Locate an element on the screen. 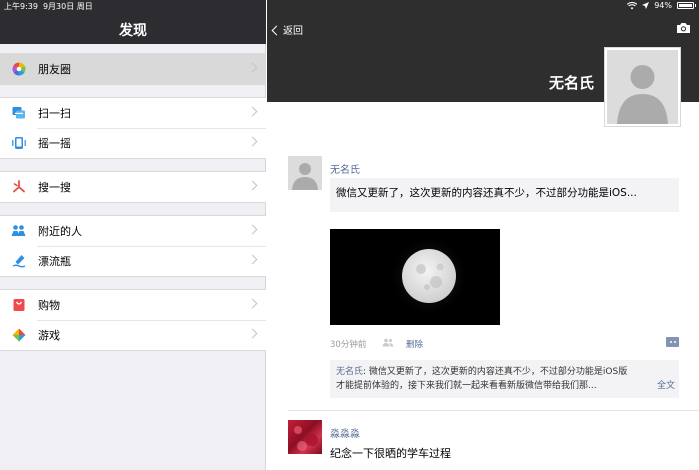 The width and height of the screenshot is (699, 470). drift-bottle-icon is located at coordinates (18, 261).